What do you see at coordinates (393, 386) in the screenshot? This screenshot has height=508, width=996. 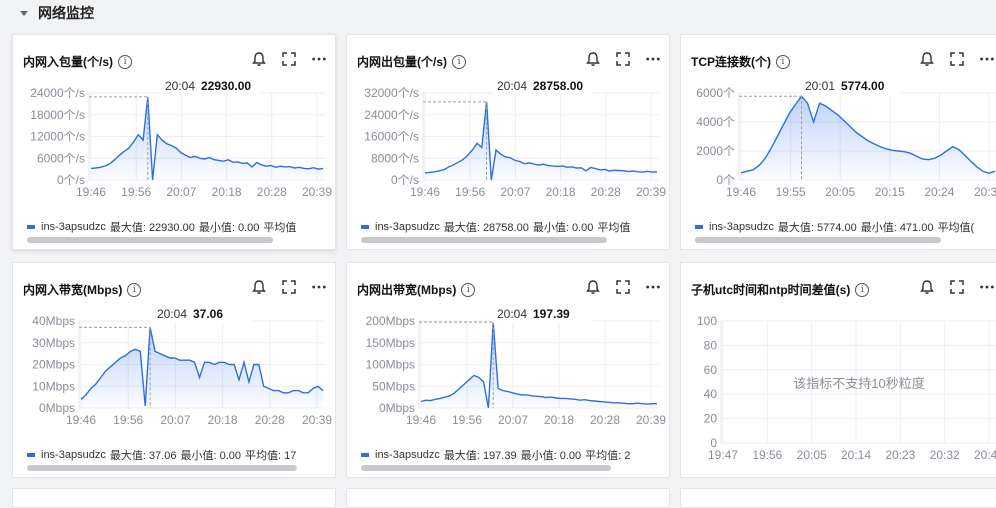 I see `y-tick-label: 50Mbps` at bounding box center [393, 386].